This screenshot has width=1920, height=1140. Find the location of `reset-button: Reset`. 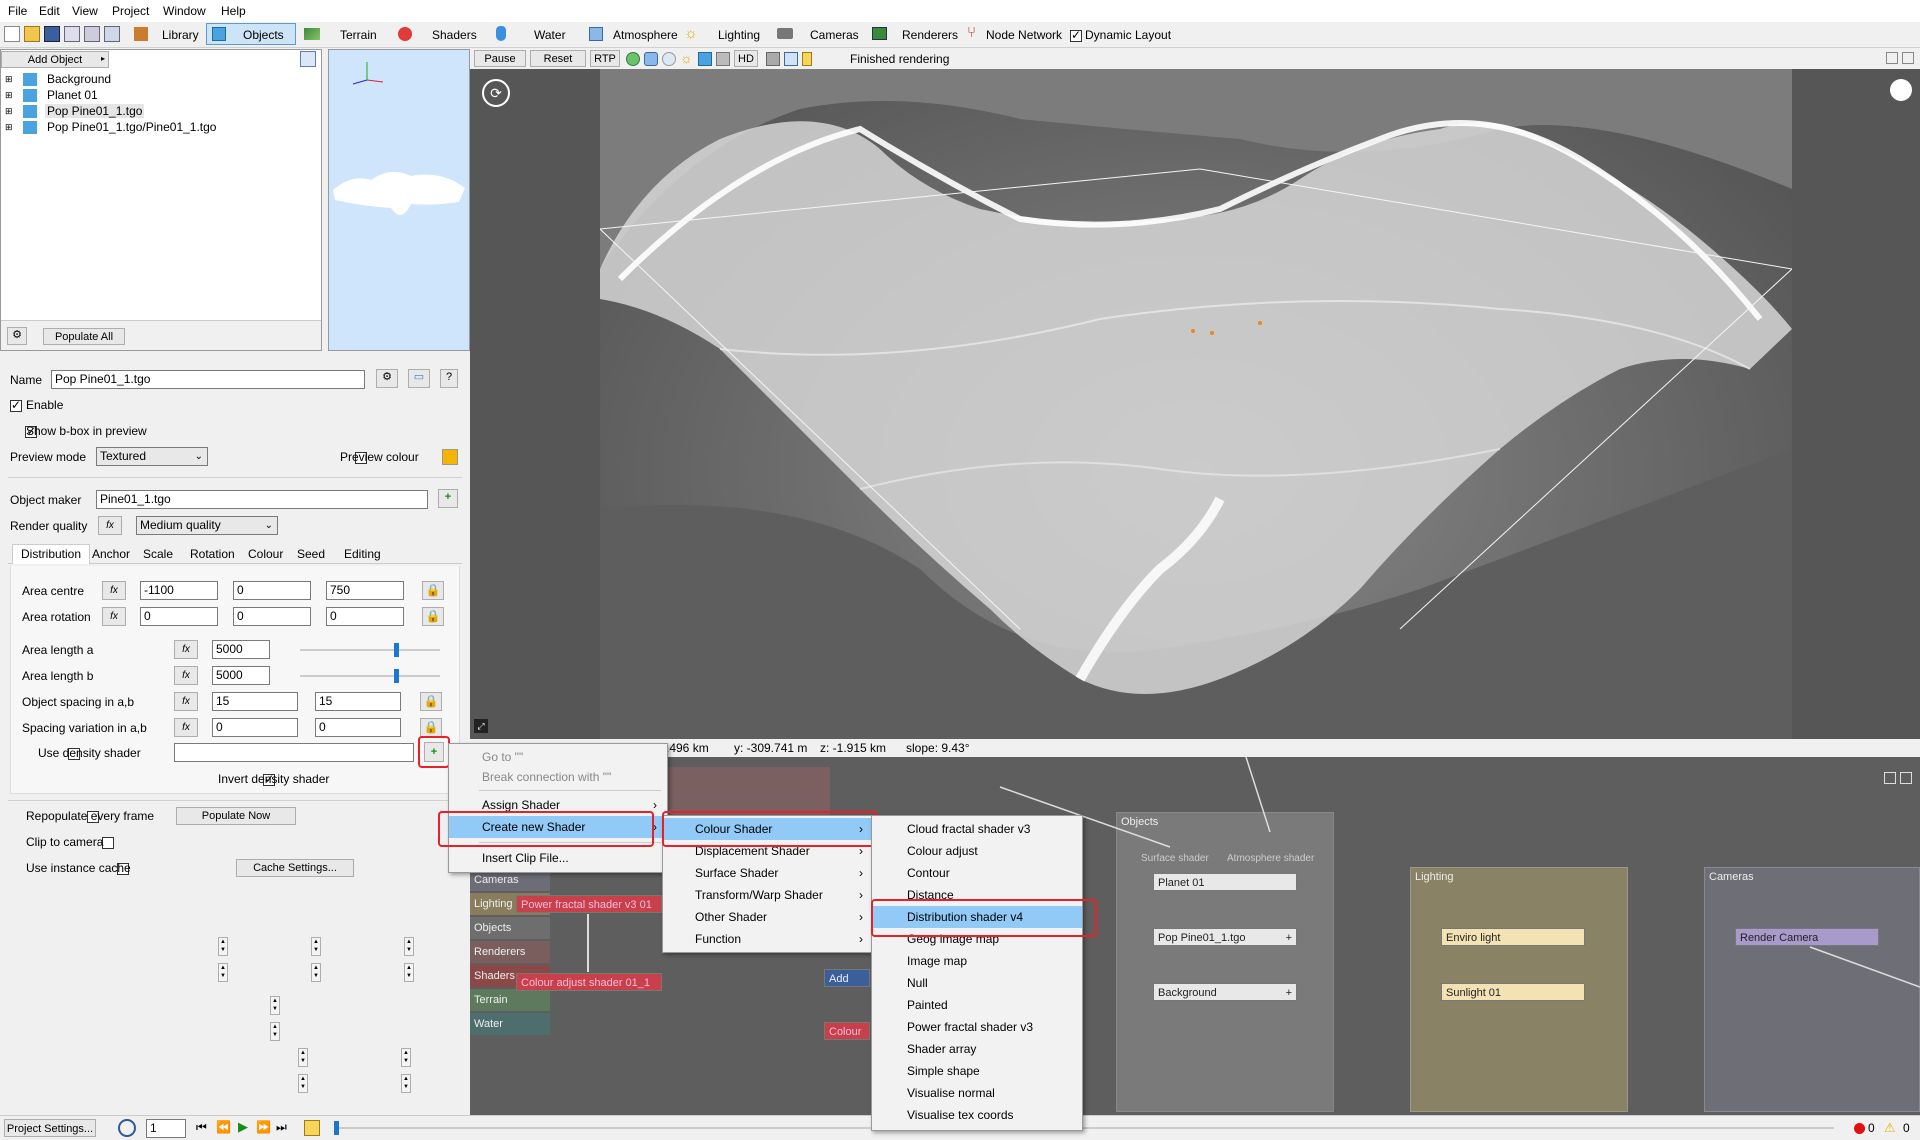

reset-button: Reset is located at coordinates (558, 58).